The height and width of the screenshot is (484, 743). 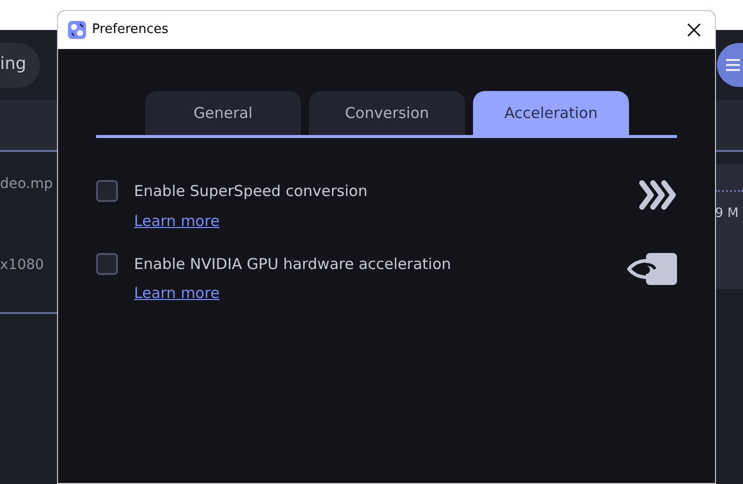 What do you see at coordinates (223, 113) in the screenshot?
I see `tab: General` at bounding box center [223, 113].